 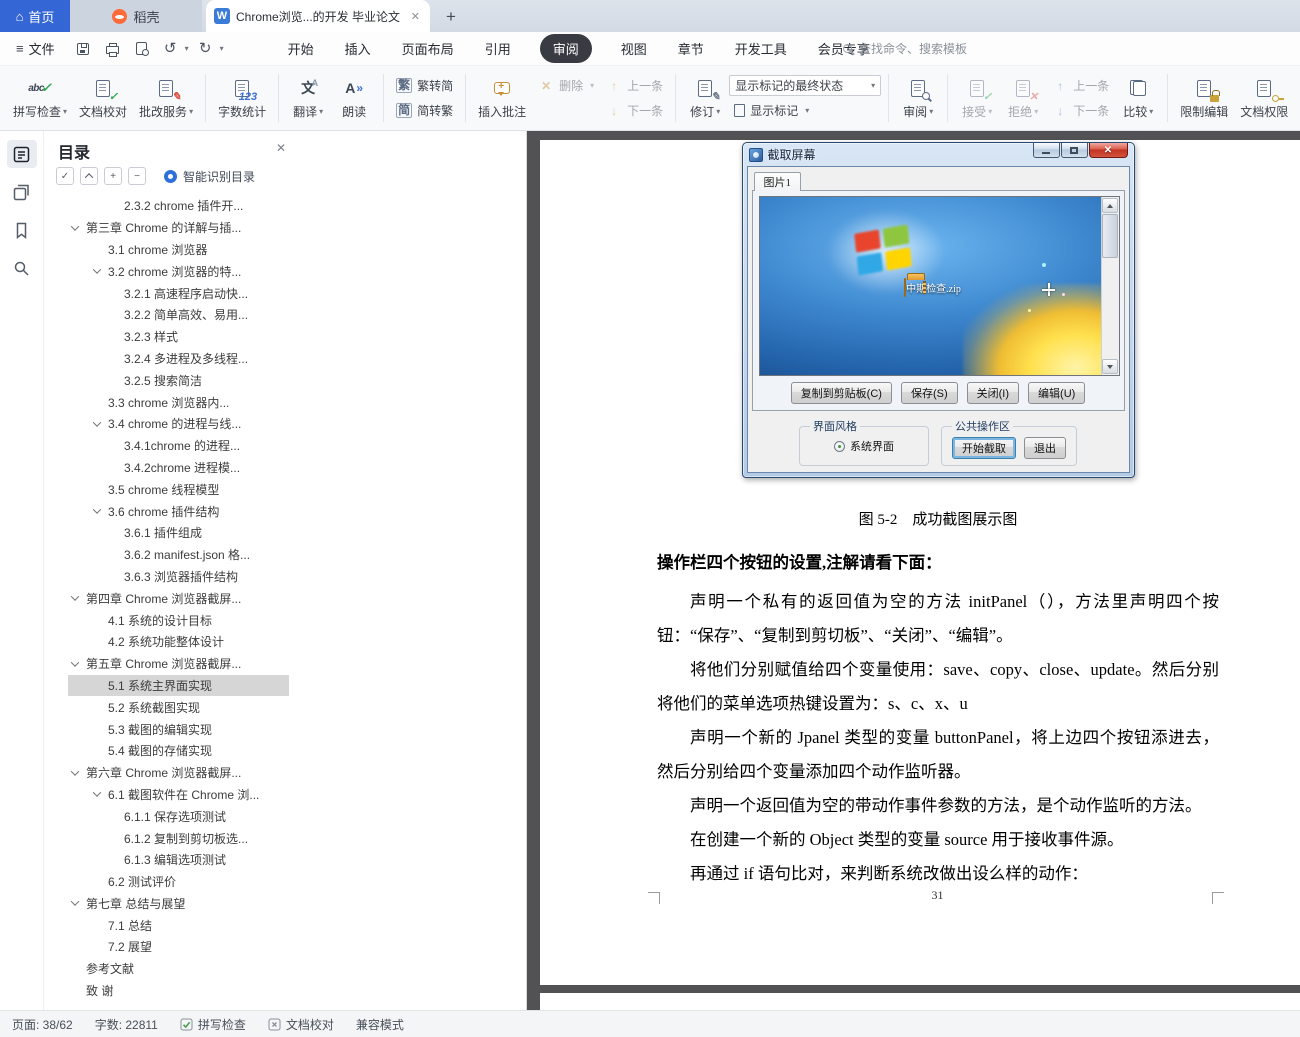 What do you see at coordinates (178, 685) in the screenshot?
I see `toc-item: 5.1 系统主界面实现` at bounding box center [178, 685].